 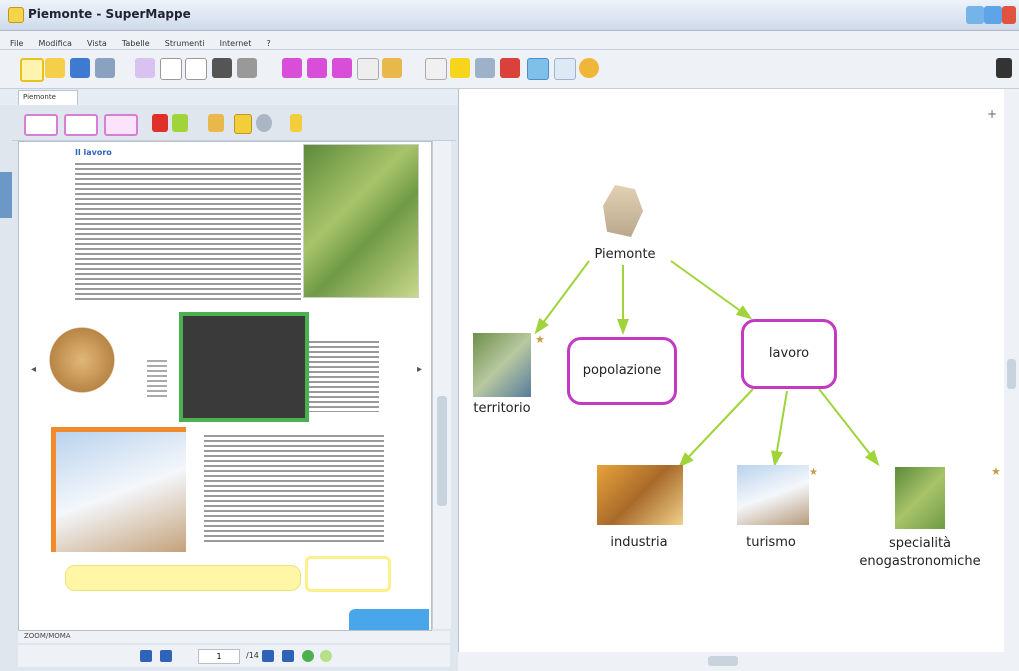 What do you see at coordinates (771, 542) in the screenshot?
I see `node-turismo: turismo` at bounding box center [771, 542].